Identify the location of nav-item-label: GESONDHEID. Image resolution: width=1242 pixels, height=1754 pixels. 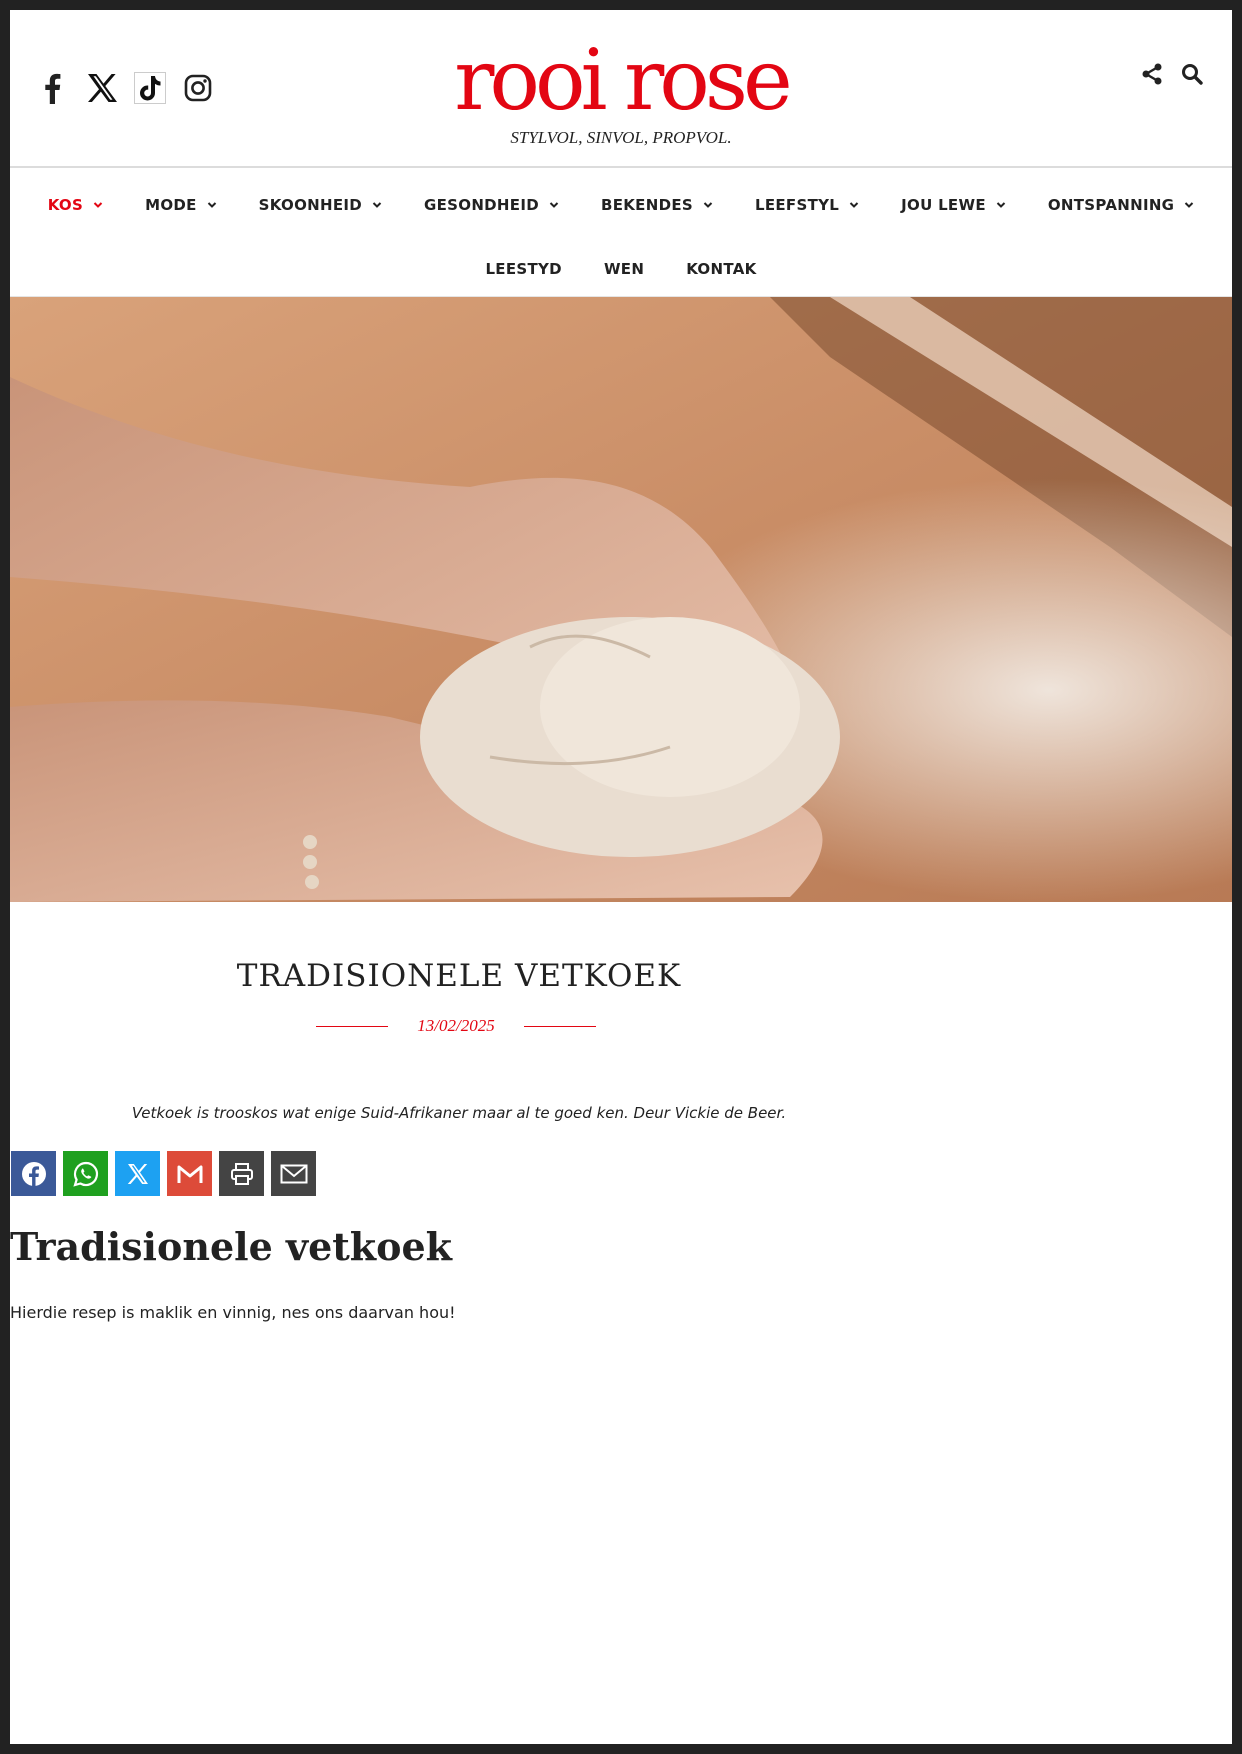
(481, 205).